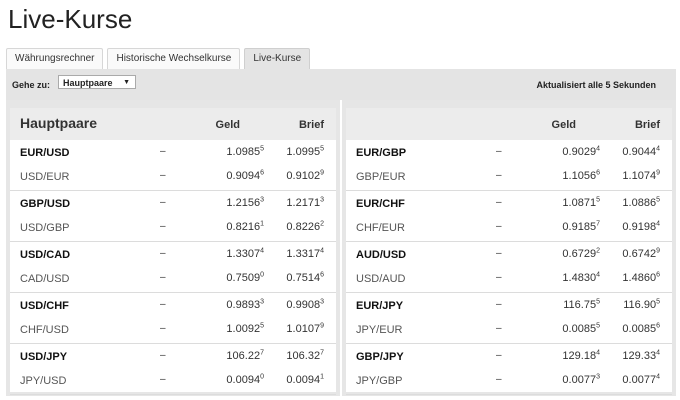  Describe the element at coordinates (650, 305) in the screenshot. I see `ask-price-pips: 90` at that location.